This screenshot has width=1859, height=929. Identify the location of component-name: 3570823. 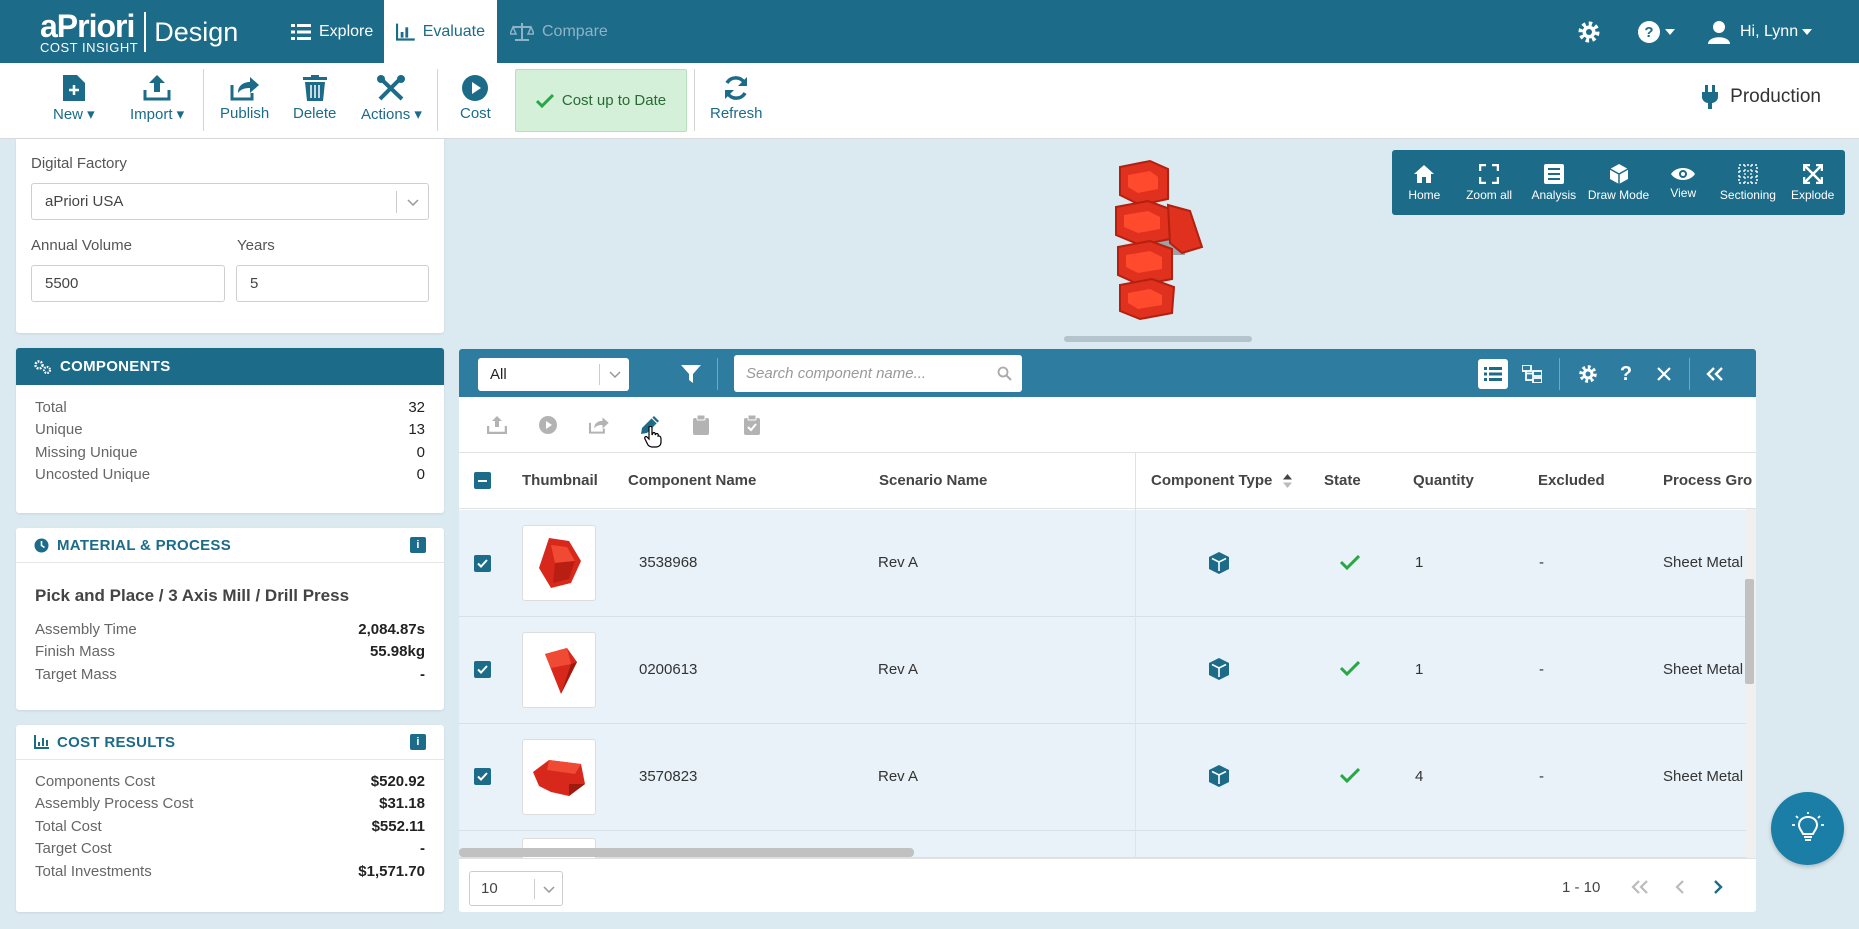
(668, 776).